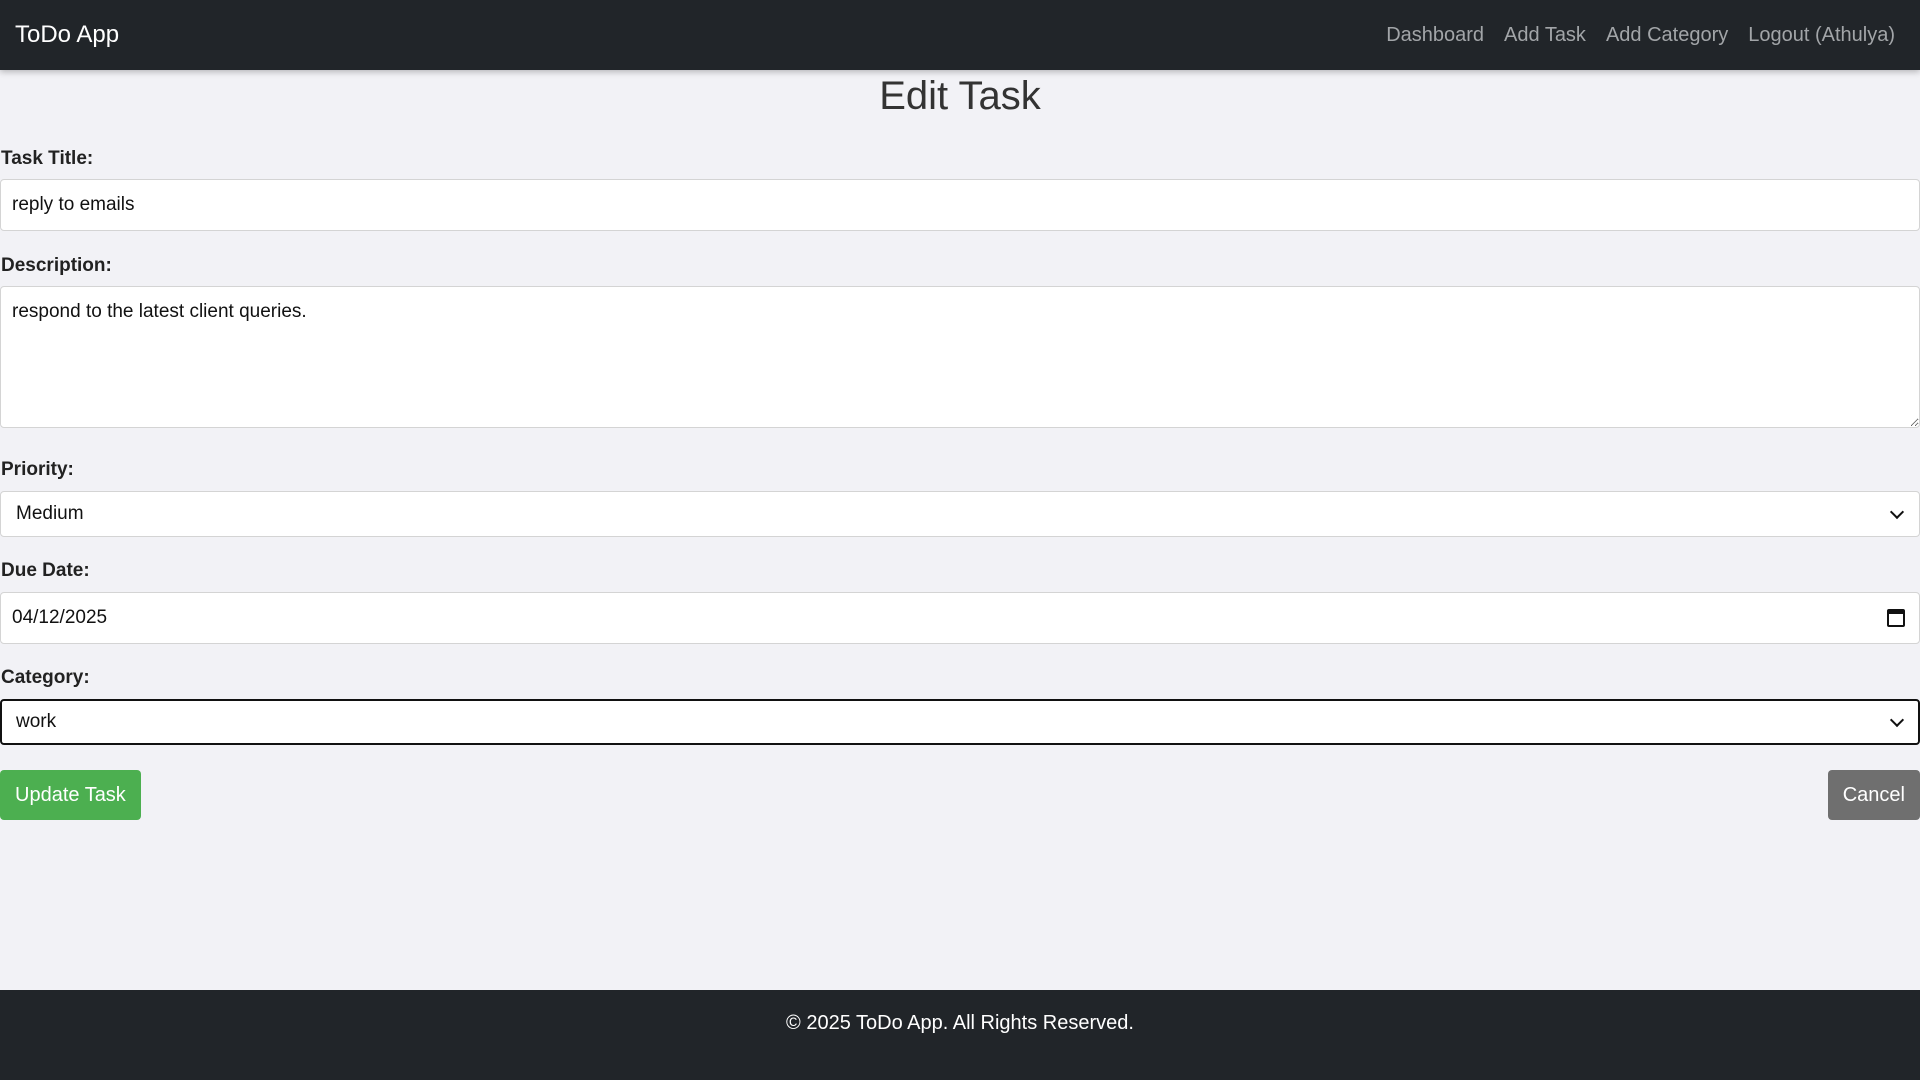  Describe the element at coordinates (1667, 35) in the screenshot. I see `nav-link-add-category: Add Category` at that location.